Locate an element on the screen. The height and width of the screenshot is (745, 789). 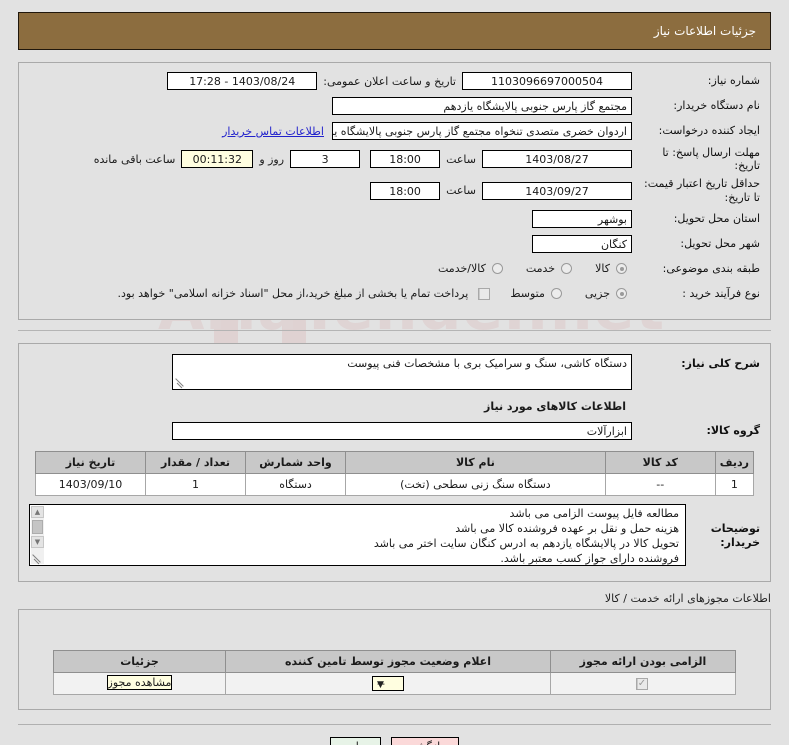
view-permit-button: مشاهده مجوز is located at coordinates (139, 683).